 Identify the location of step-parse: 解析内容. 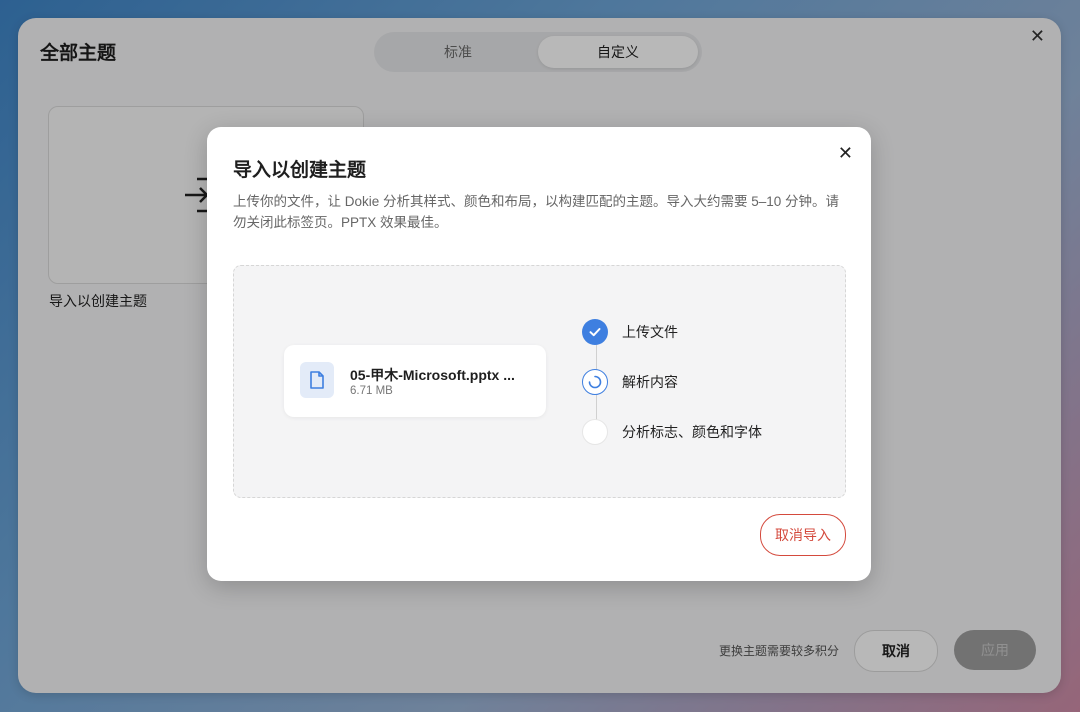
(630, 382).